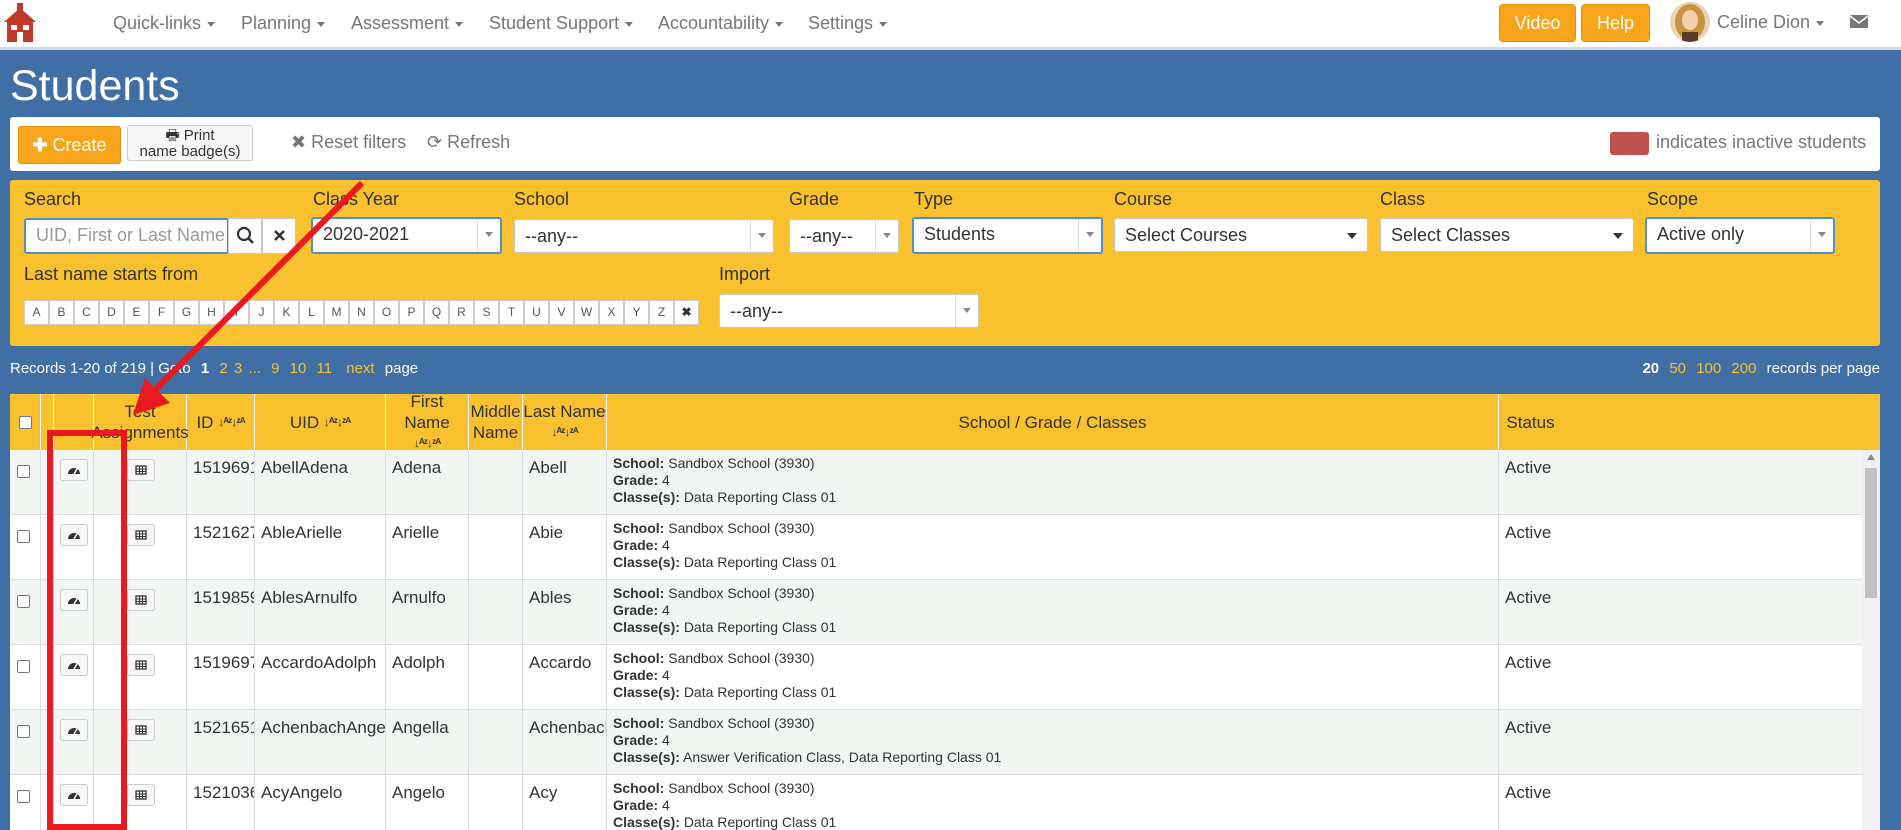 This screenshot has height=830, width=1901. I want to click on nav-quick-links: Quick-links, so click(164, 23).